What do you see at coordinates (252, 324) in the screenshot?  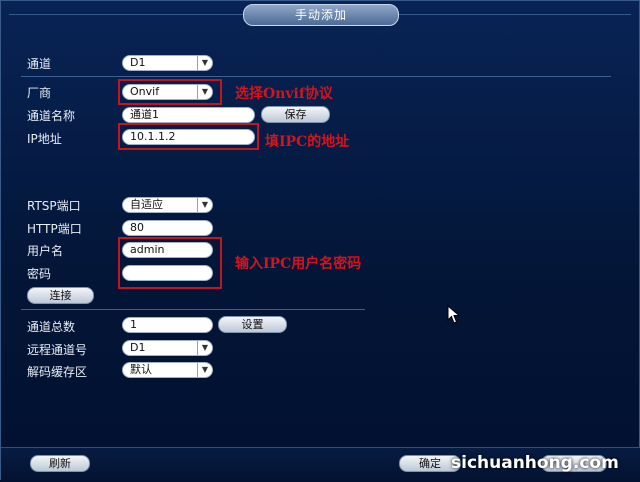 I see `settings-button: 设置` at bounding box center [252, 324].